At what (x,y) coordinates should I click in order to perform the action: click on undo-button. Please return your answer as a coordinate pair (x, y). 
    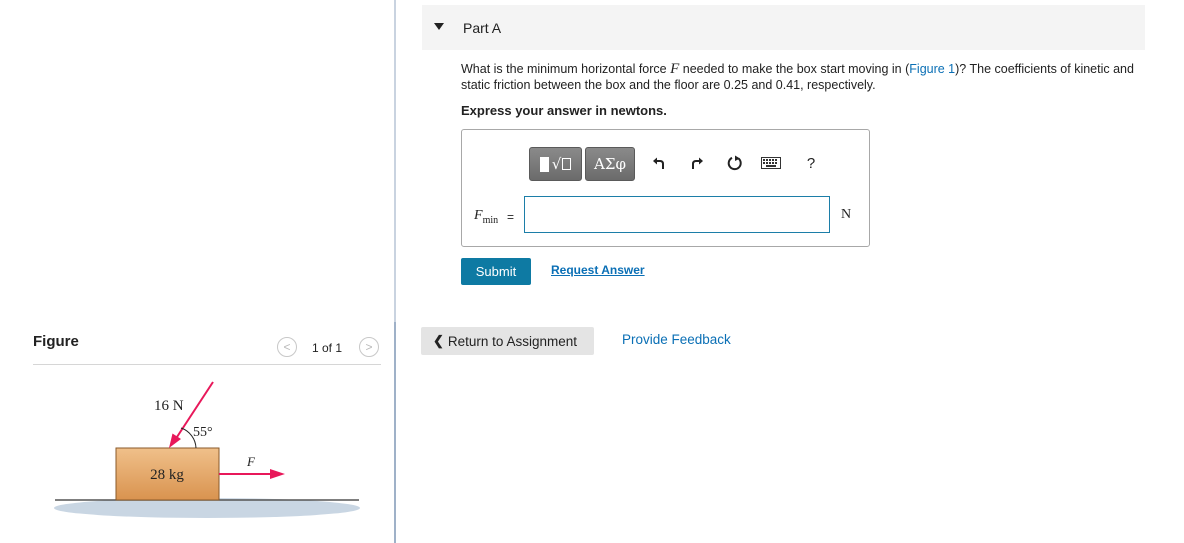
    Looking at the image, I should click on (659, 163).